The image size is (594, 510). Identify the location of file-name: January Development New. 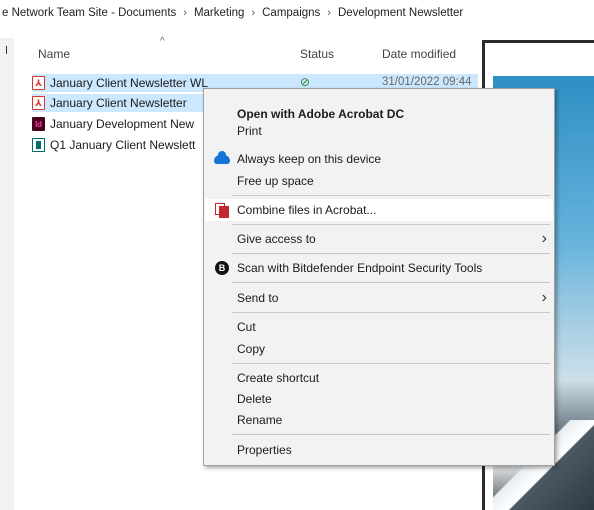
(122, 124).